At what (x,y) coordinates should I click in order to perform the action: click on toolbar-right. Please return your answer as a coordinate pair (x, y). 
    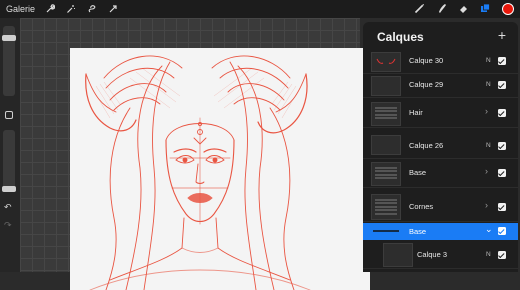
    Looking at the image, I should click on (464, 9).